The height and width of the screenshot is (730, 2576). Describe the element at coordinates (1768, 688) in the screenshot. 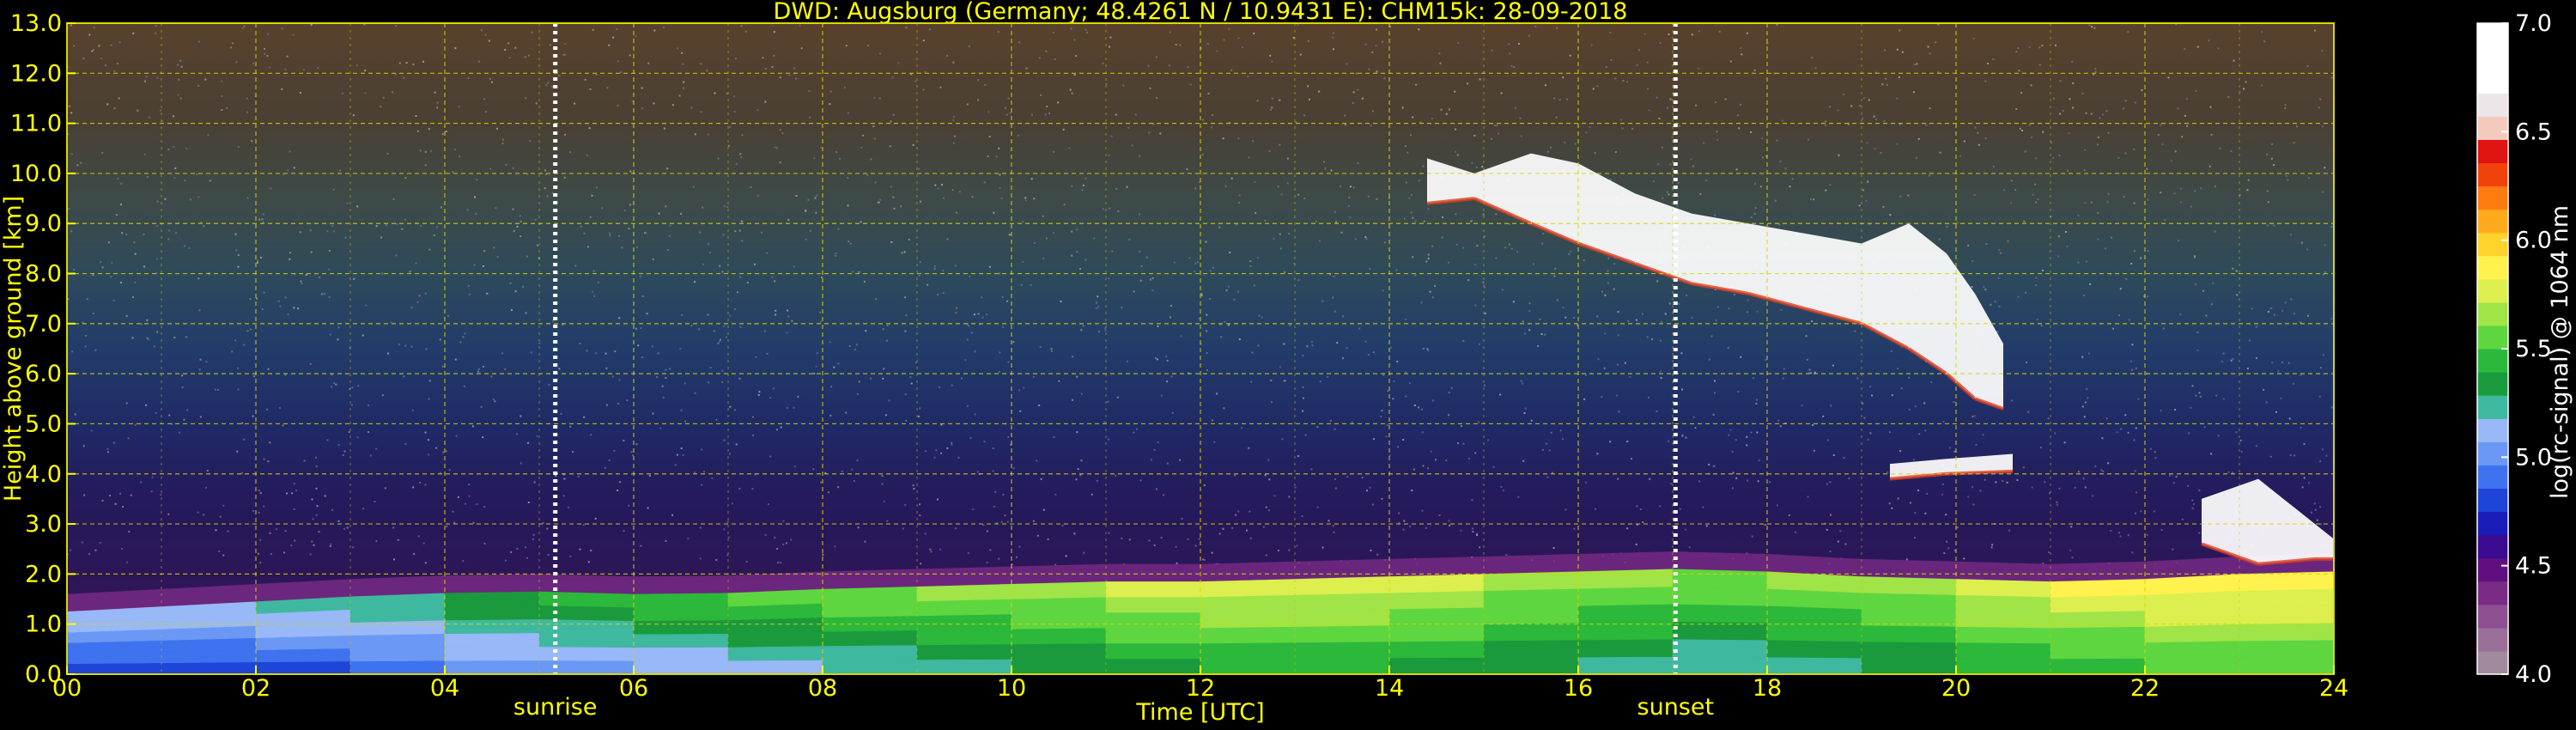

I see `x-tick-label: 18` at that location.